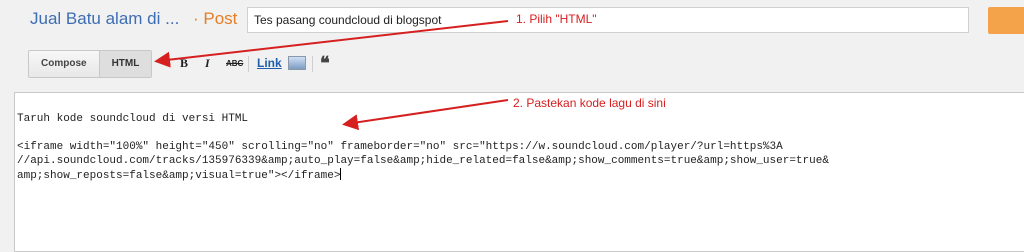 The height and width of the screenshot is (252, 1024). What do you see at coordinates (1006, 20) in the screenshot?
I see `publish-button` at bounding box center [1006, 20].